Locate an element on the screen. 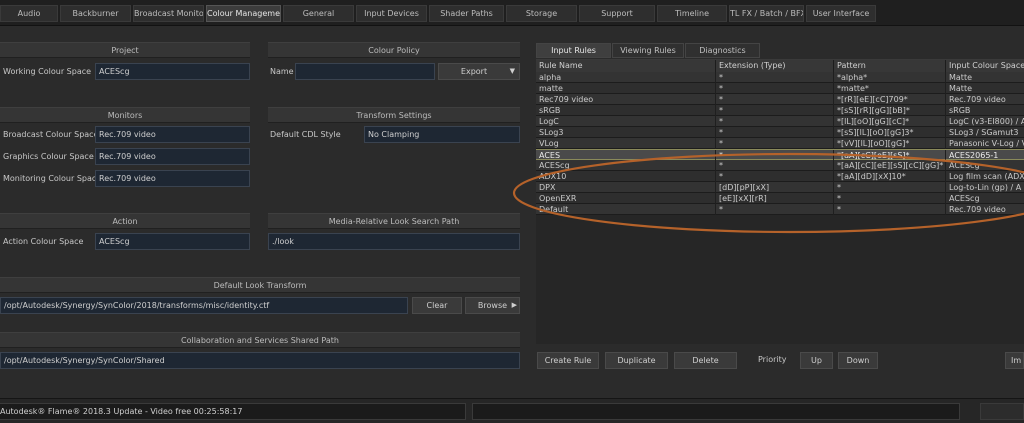 This screenshot has width=1024, height=423. tab-input-rules: Input Rules is located at coordinates (573, 50).